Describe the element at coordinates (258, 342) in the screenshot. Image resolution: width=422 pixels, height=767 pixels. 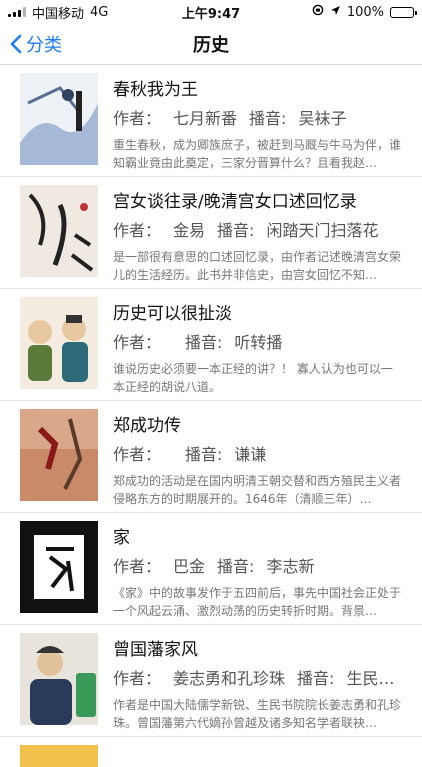
I see `book-narrator: 听转播` at that location.